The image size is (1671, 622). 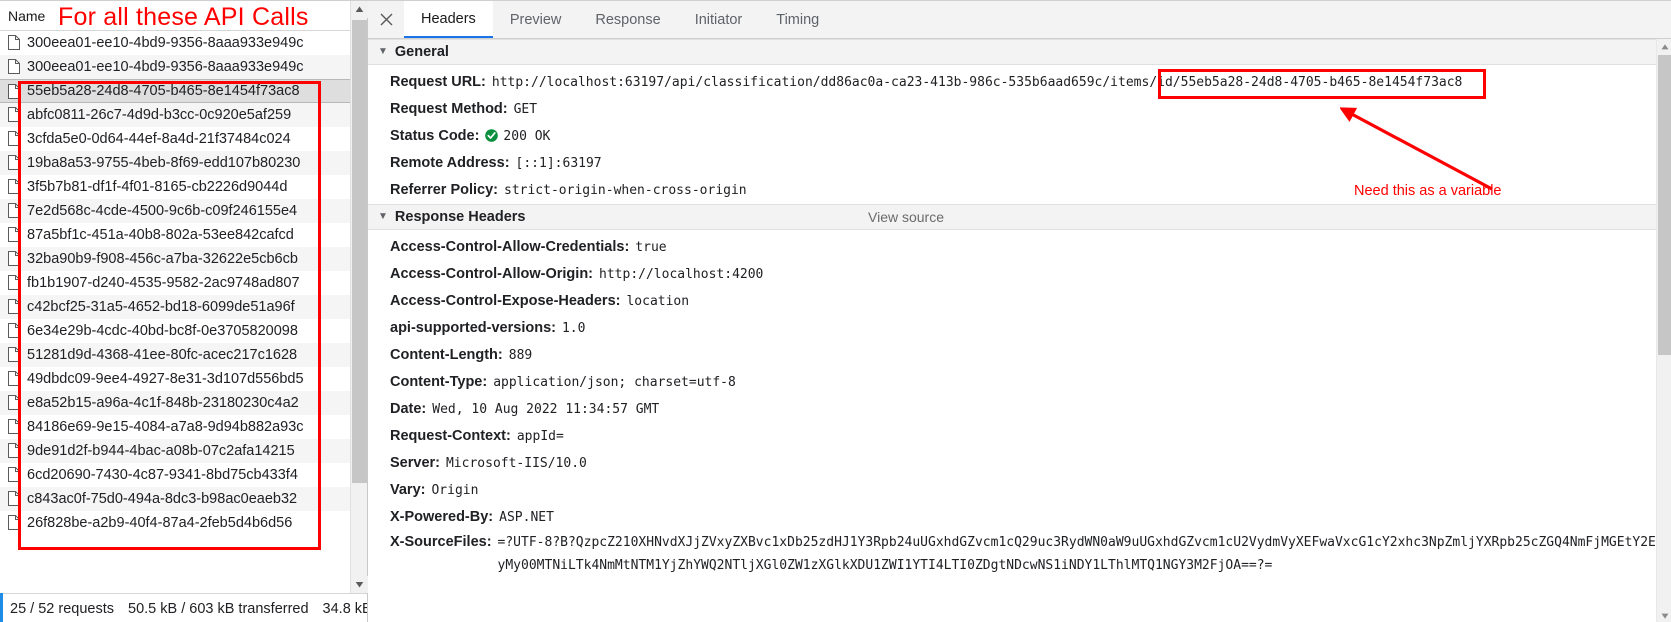 I want to click on response-headers-section-header: ▼ Response Headers View source, so click(x=1012, y=217).